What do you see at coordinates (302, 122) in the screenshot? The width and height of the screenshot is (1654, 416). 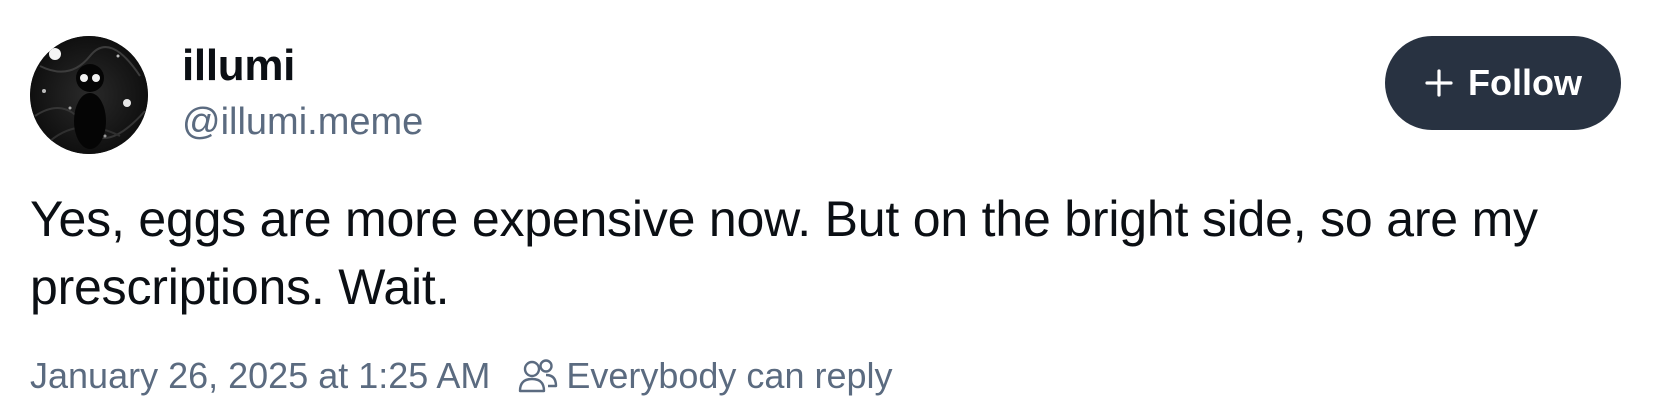 I see `author-handle: @illumi.meme` at bounding box center [302, 122].